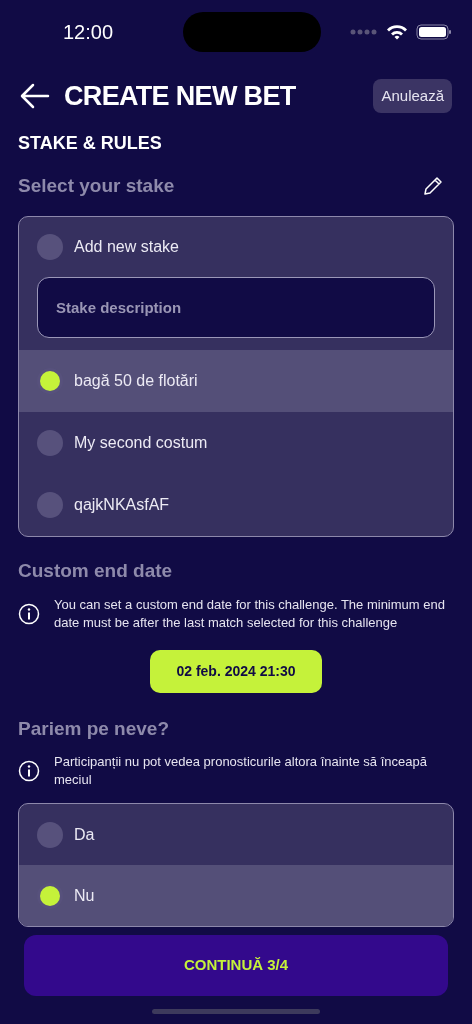 This screenshot has height=1024, width=472. What do you see at coordinates (236, 443) in the screenshot?
I see `option-row: My second costum` at bounding box center [236, 443].